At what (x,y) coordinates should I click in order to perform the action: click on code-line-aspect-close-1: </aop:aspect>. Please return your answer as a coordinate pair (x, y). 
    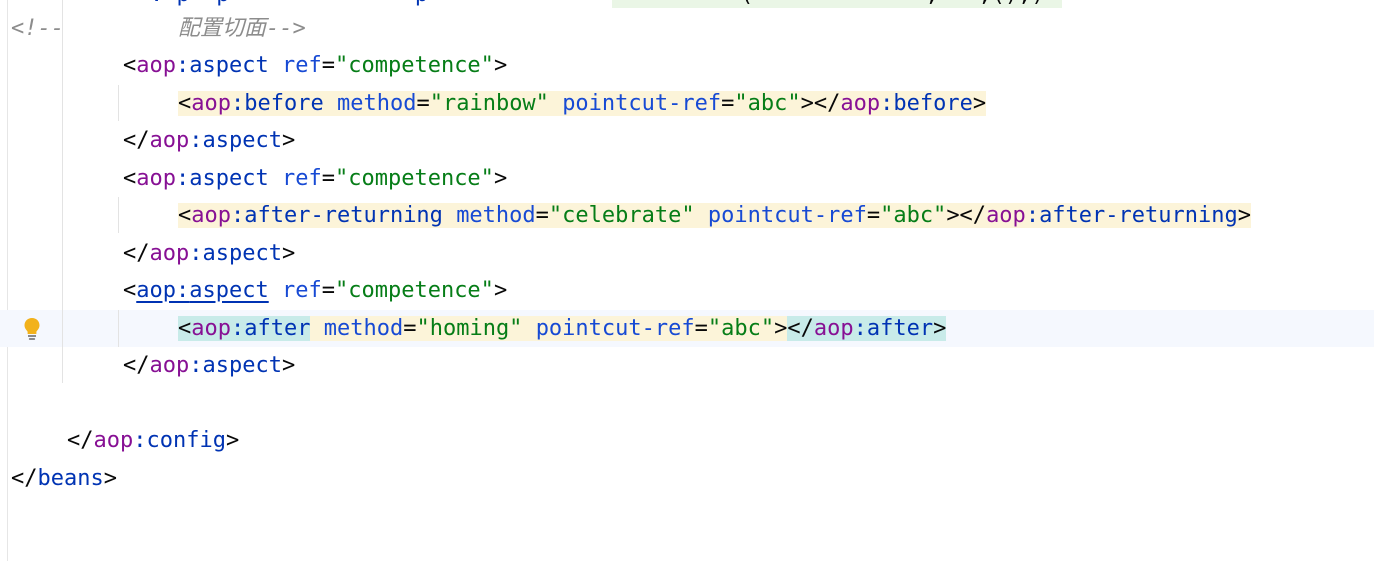
    Looking at the image, I should click on (209, 140).